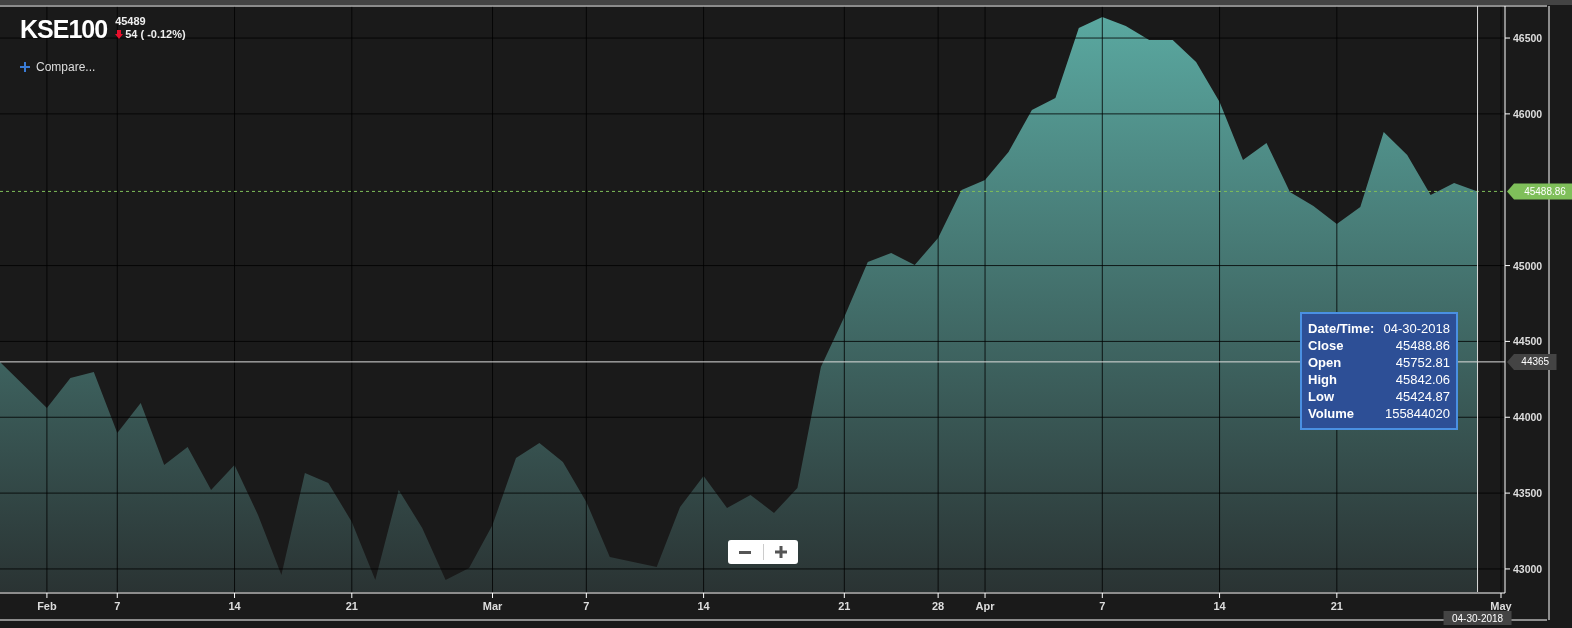 The image size is (1572, 628). I want to click on ref-line-label: 45488.86, so click(1545, 191).